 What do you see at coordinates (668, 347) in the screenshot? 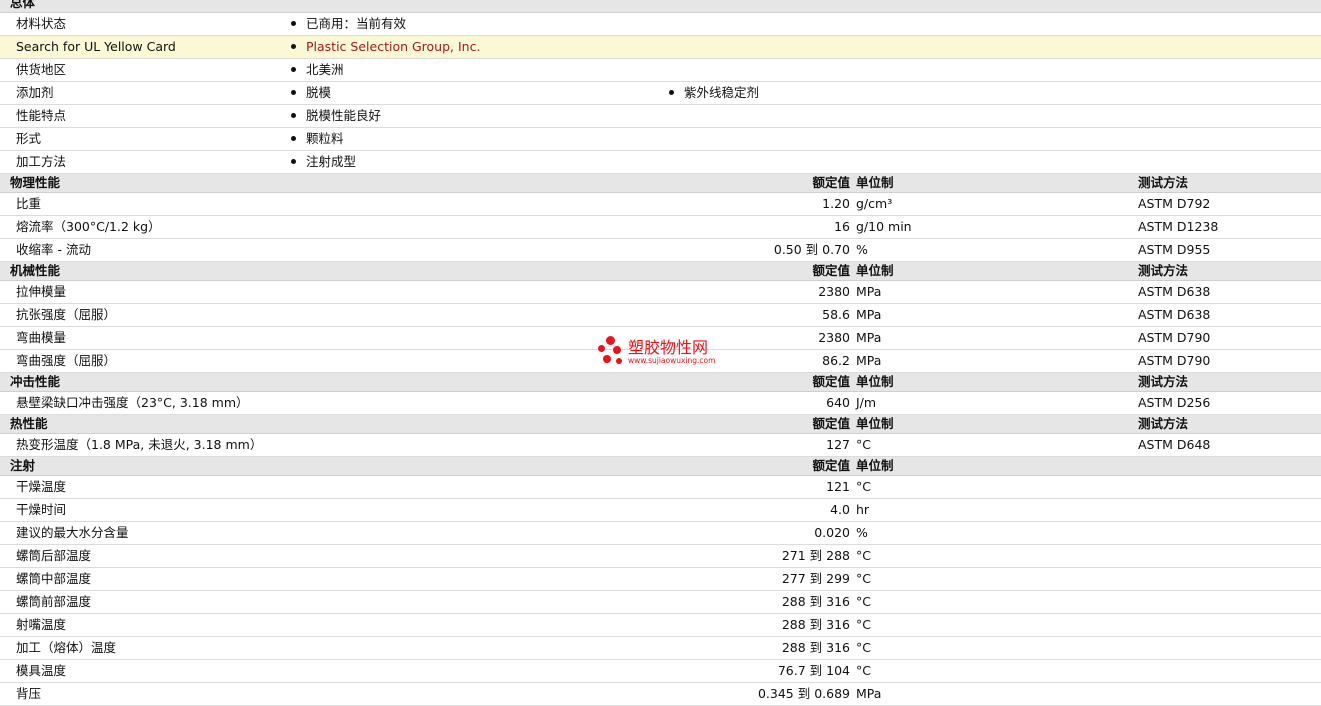
I see `watermark-title: 塑胶物性网` at bounding box center [668, 347].